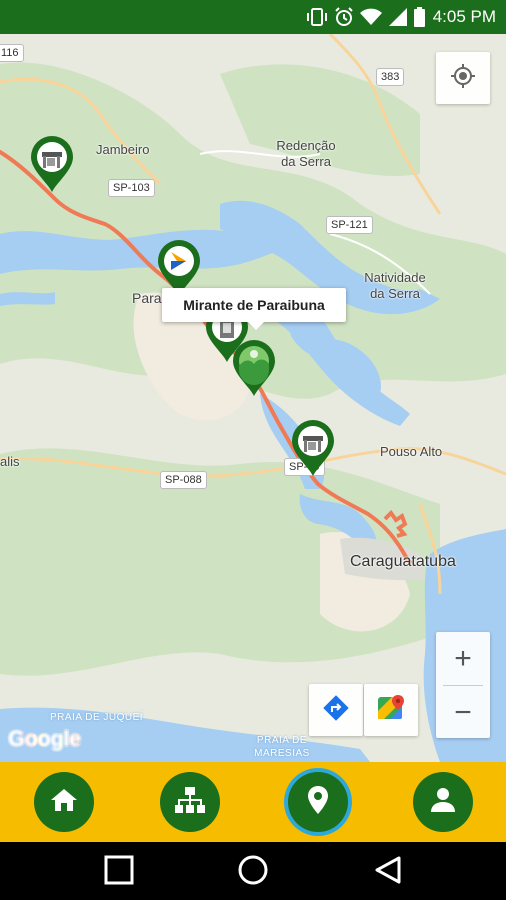 The width and height of the screenshot is (506, 900). What do you see at coordinates (253, 17) in the screenshot?
I see `status-bar: 4:05 PM` at bounding box center [253, 17].